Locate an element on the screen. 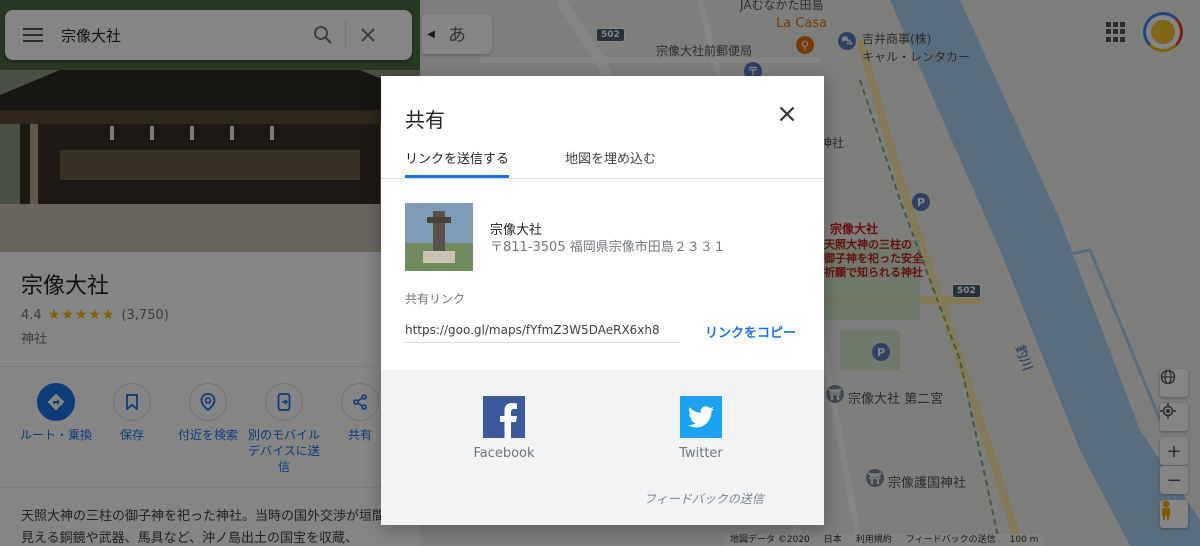 The width and height of the screenshot is (1200, 546). twitter-share-button: Twitter is located at coordinates (701, 428).